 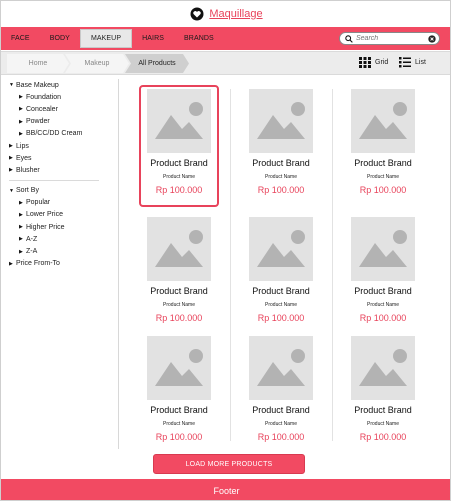 I want to click on heart-icon, so click(x=197, y=14).